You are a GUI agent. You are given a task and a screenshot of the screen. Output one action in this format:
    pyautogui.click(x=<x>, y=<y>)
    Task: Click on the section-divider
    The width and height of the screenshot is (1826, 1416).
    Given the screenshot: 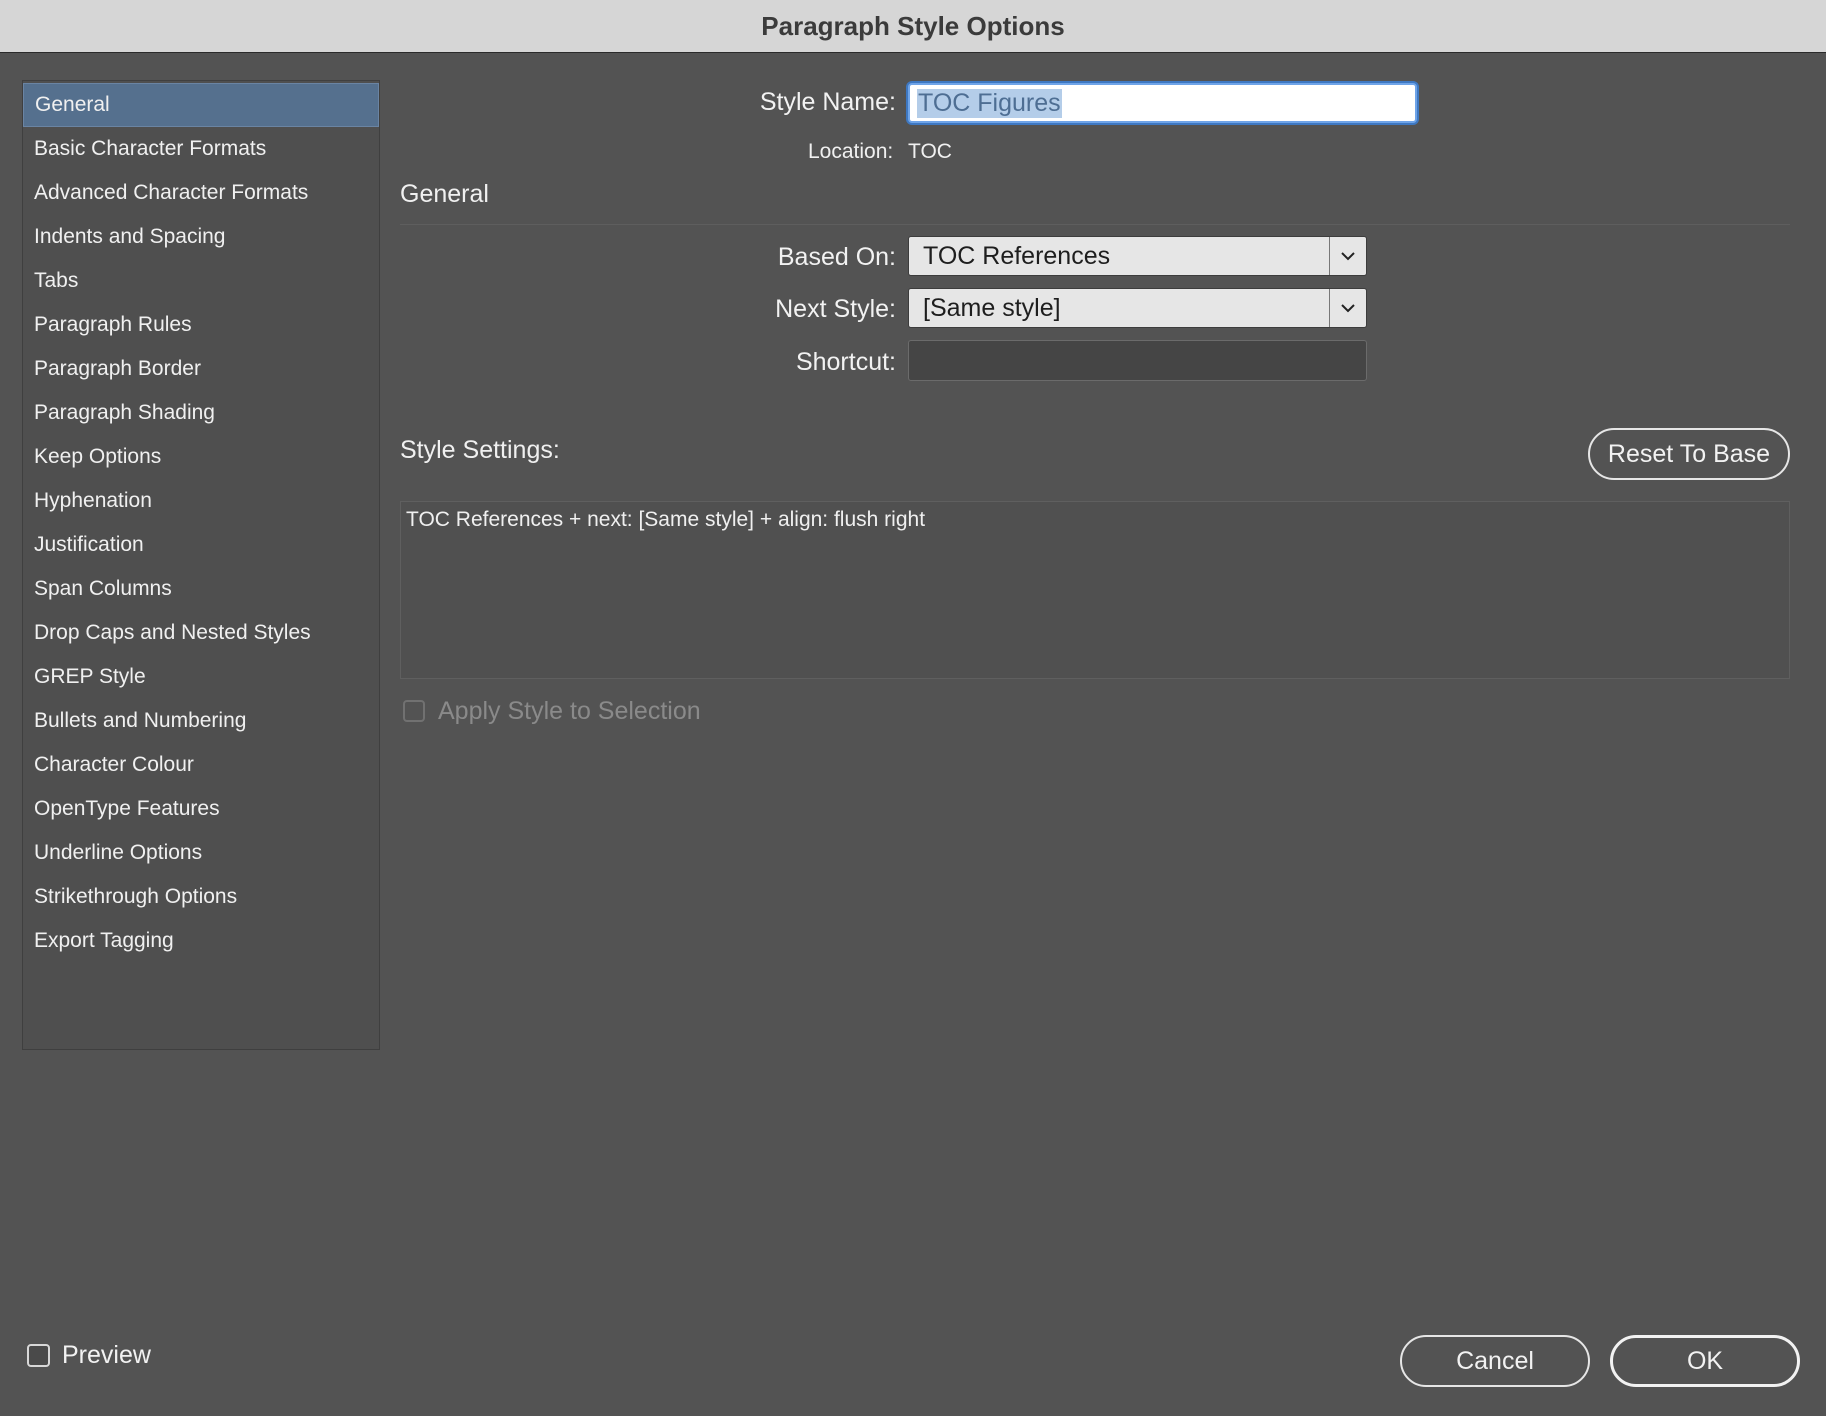 What is the action you would take?
    pyautogui.click(x=1095, y=224)
    